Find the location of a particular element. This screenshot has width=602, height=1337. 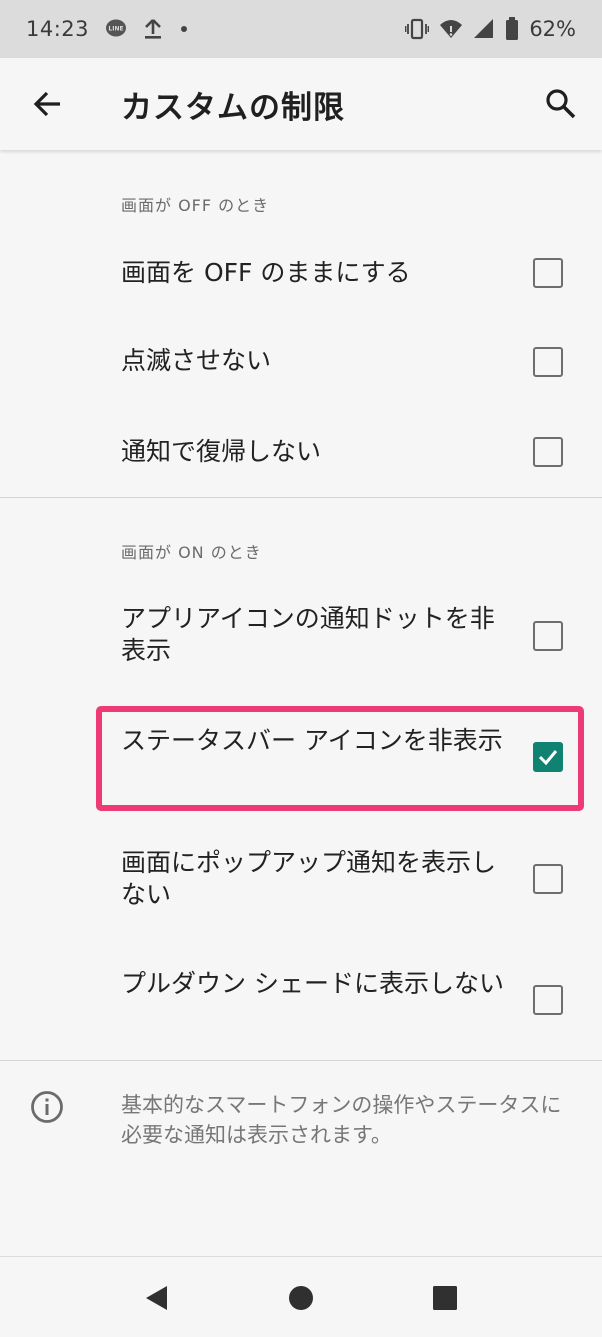

pref-hide-notification-dots: アプリアイコンの通知ドットを非表示 is located at coordinates (301, 635).